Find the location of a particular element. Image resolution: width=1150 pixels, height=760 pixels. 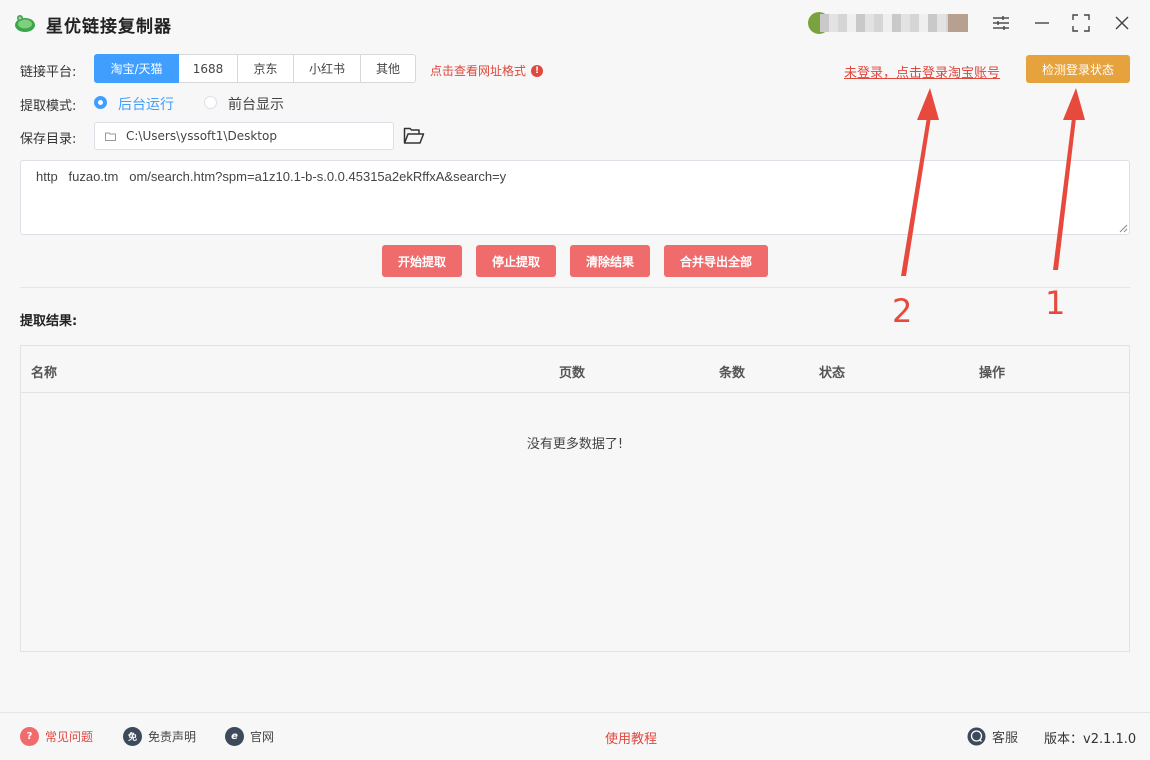

login-taobao-link: 未登录，点击登录淘宝账号 is located at coordinates (922, 71).